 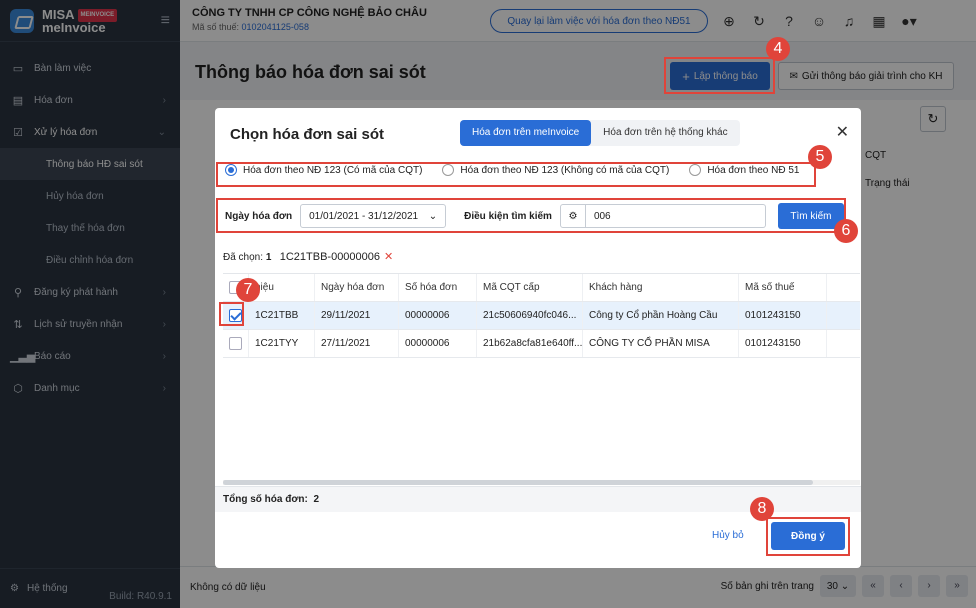 What do you see at coordinates (661, 315) in the screenshot?
I see `cell-customer: Công ty Cổ phần Hoàng Cầu` at bounding box center [661, 315].